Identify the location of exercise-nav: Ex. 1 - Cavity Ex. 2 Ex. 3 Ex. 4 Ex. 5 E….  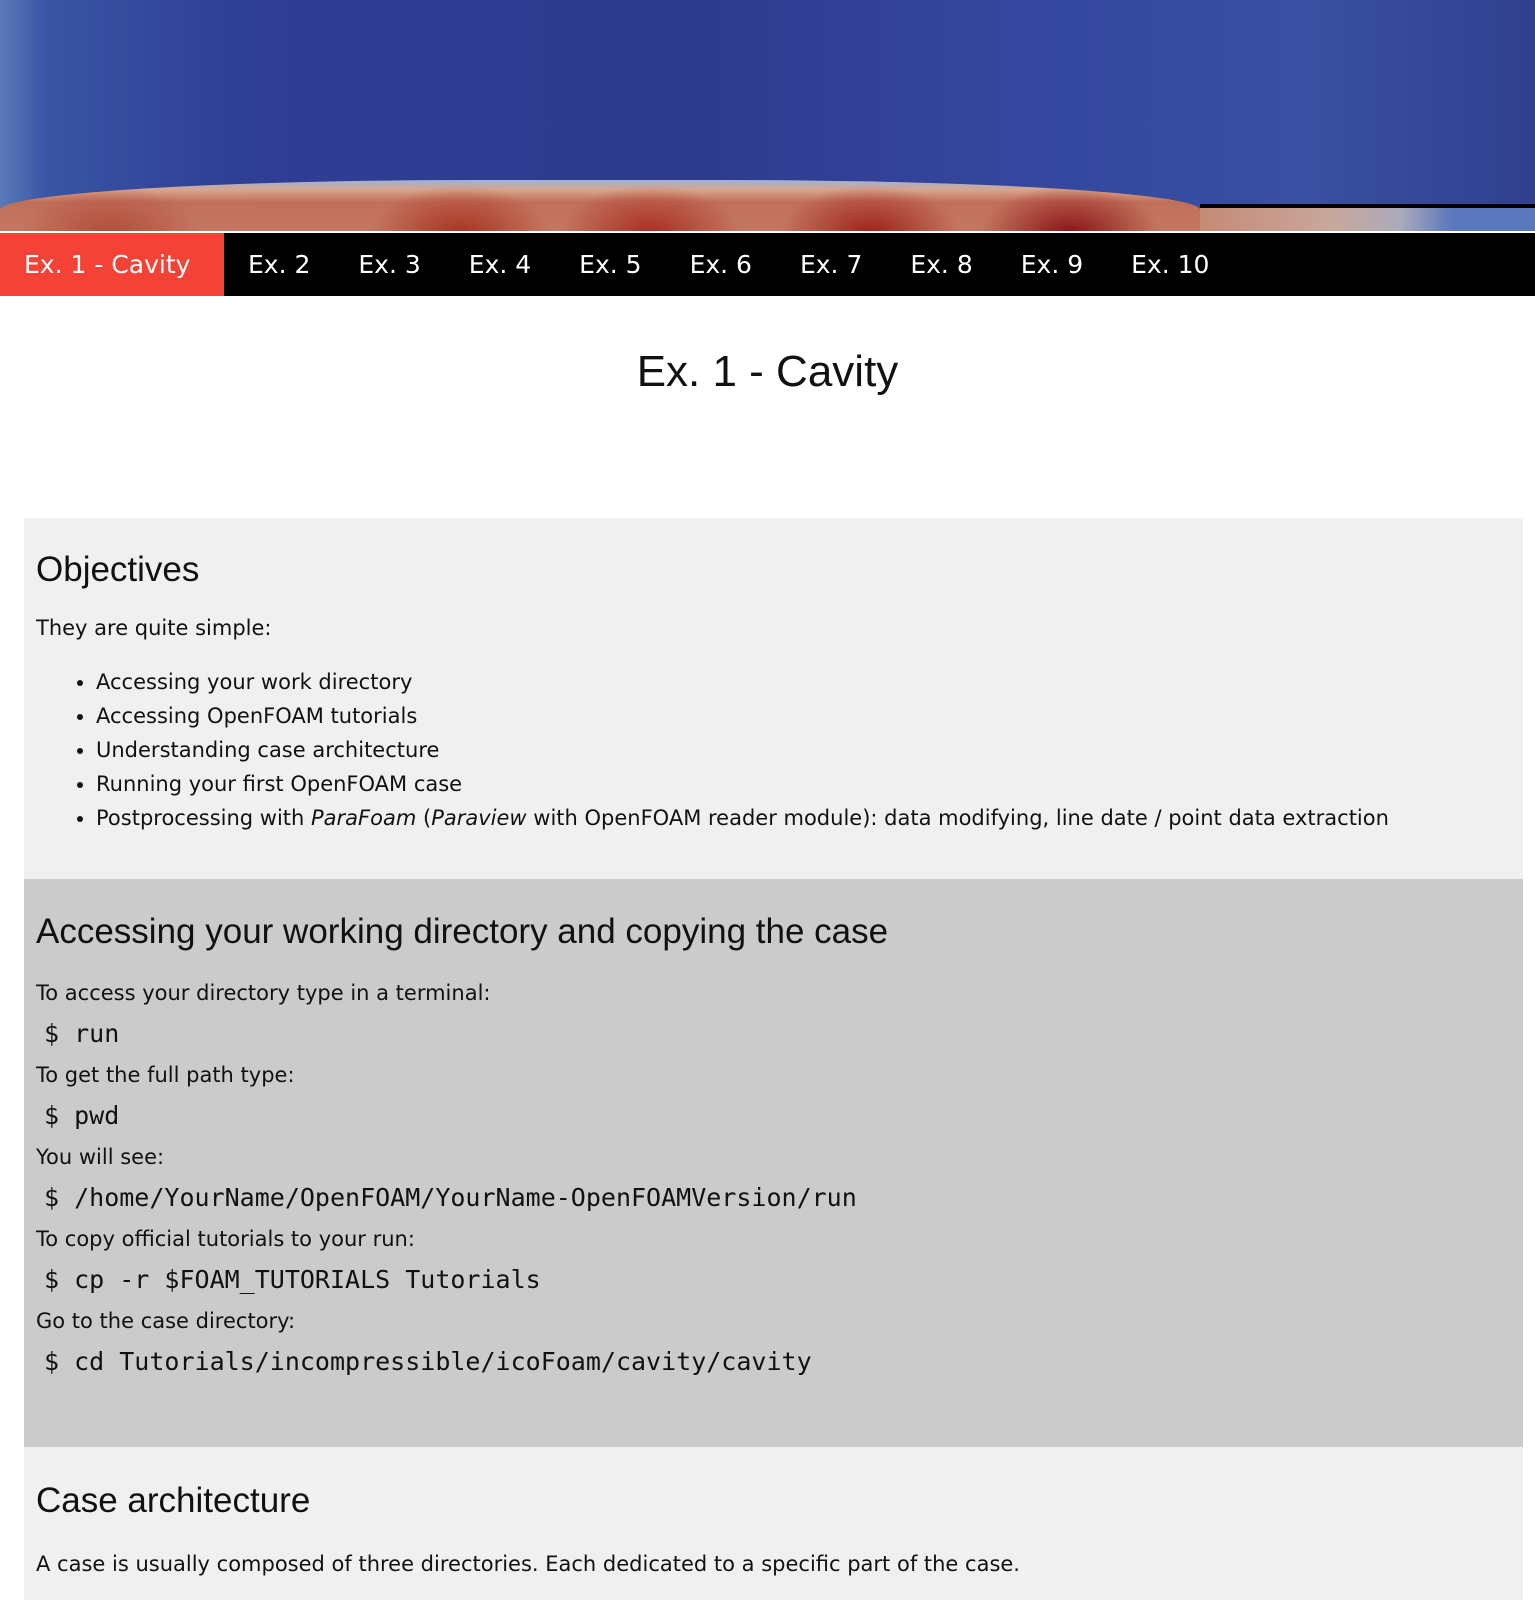
(767, 264).